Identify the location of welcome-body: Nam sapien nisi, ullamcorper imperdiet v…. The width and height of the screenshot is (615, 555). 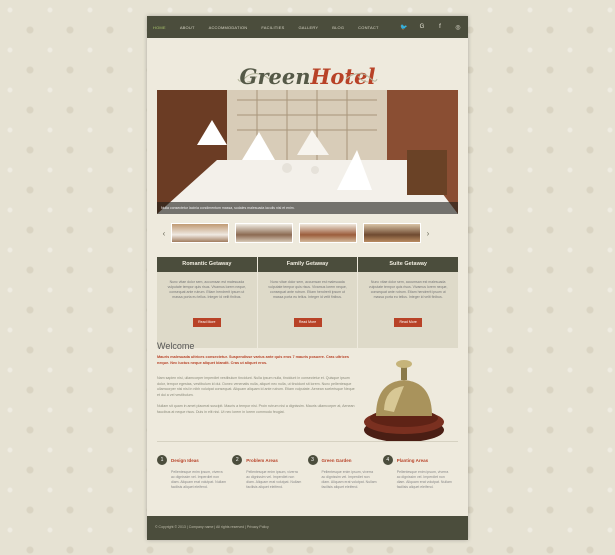
(257, 398).